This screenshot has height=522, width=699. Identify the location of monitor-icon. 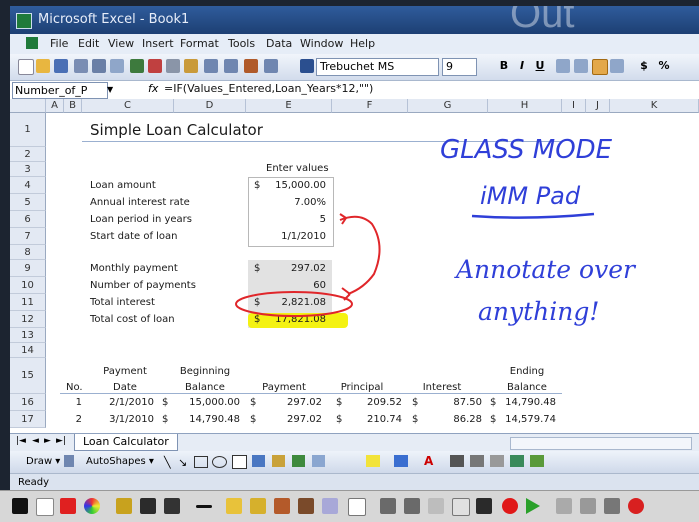
(148, 506).